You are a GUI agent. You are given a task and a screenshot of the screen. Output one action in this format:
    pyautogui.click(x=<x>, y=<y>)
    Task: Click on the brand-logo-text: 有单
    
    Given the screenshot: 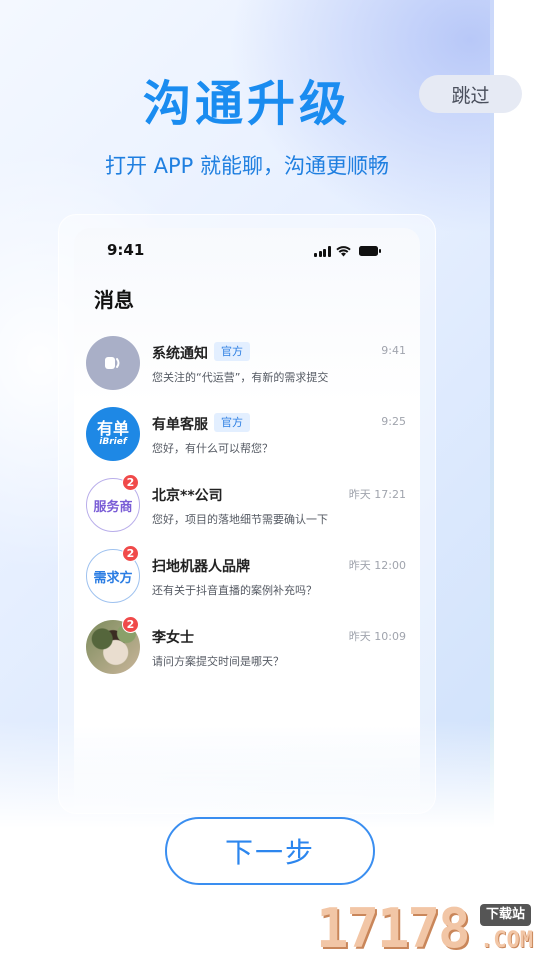 What is the action you would take?
    pyautogui.click(x=112, y=428)
    